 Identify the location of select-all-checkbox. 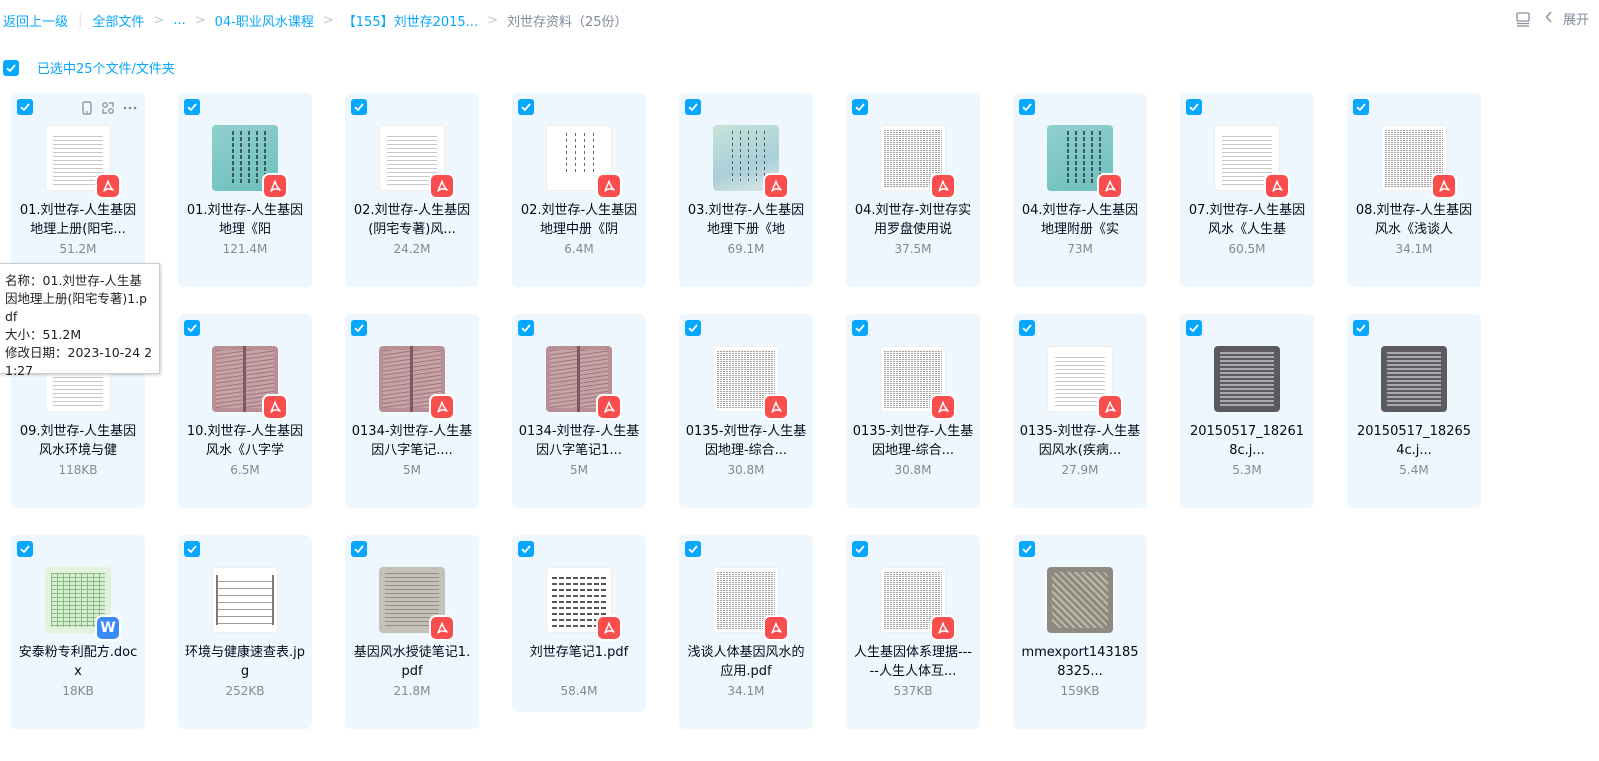
(11, 67).